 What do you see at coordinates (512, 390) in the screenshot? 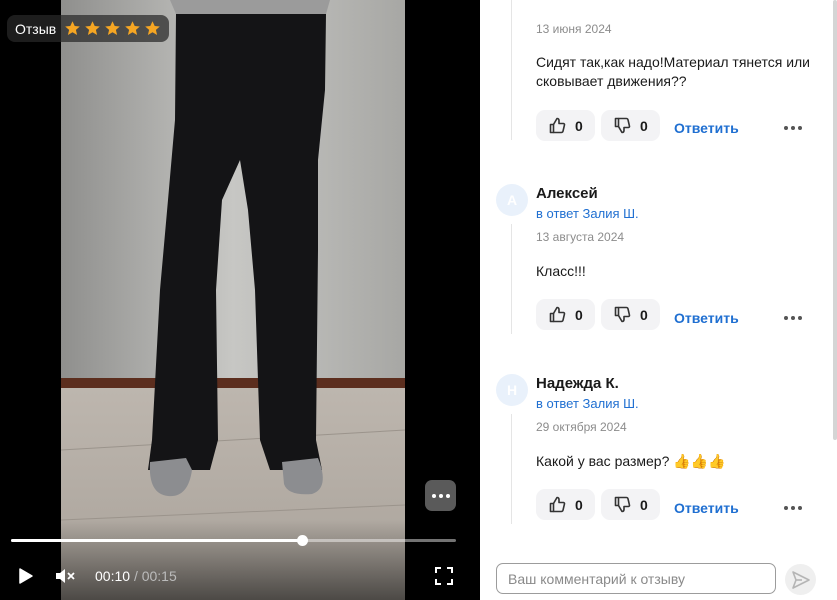
I see `avatar: Н` at bounding box center [512, 390].